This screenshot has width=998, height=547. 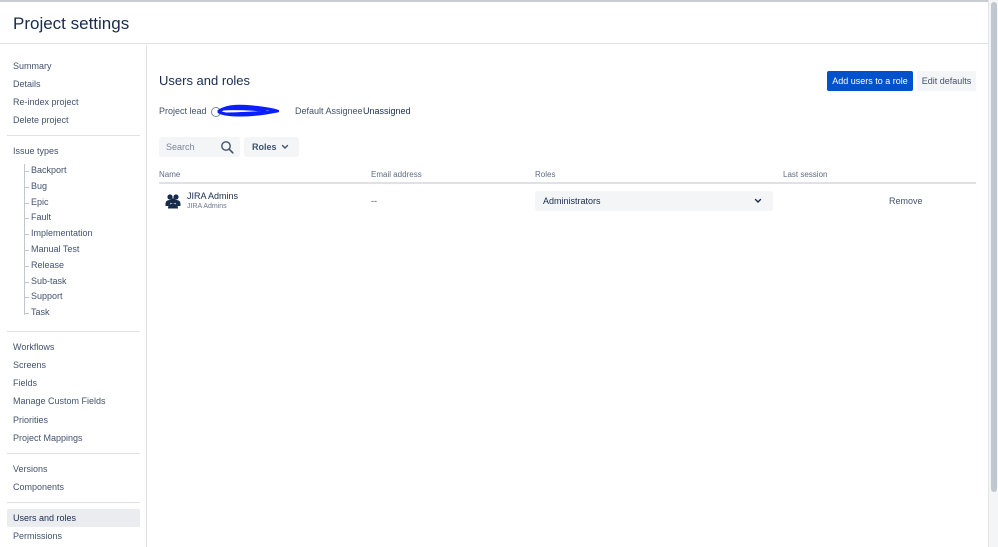 I want to click on issue-type-support: Support, so click(x=47, y=296).